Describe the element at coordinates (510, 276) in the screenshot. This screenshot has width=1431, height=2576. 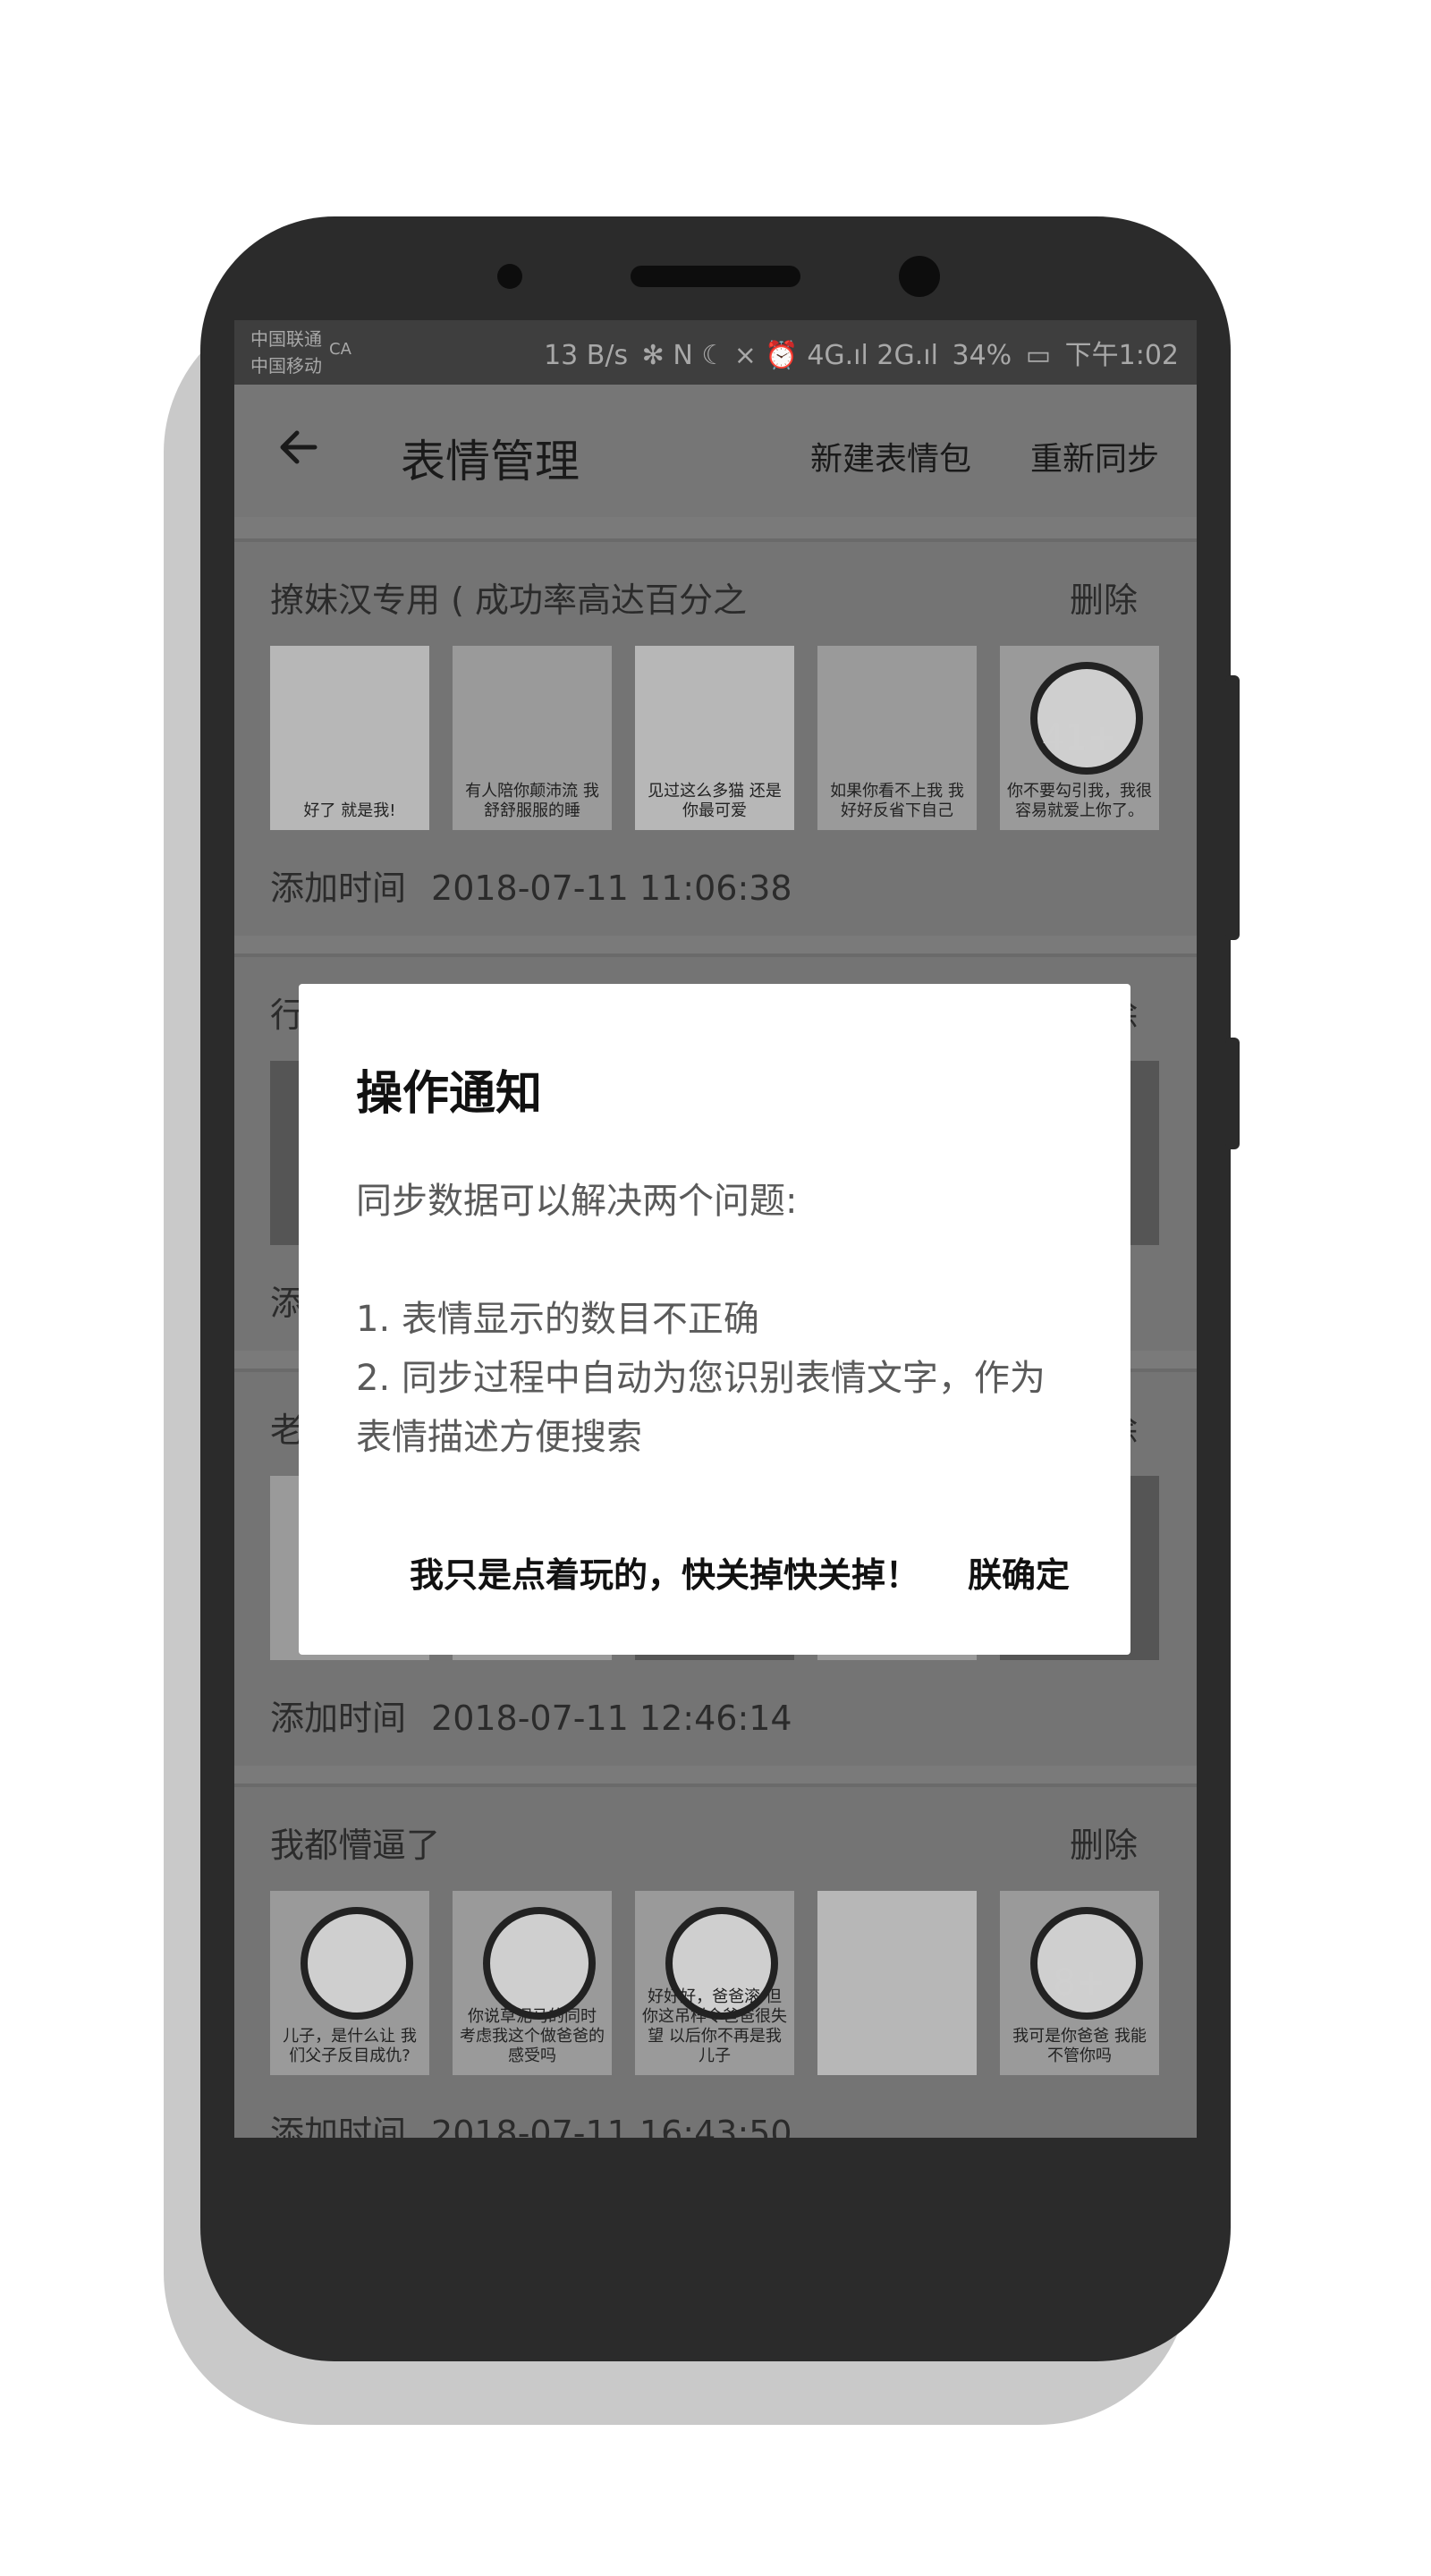
I see `sensor-dot` at that location.